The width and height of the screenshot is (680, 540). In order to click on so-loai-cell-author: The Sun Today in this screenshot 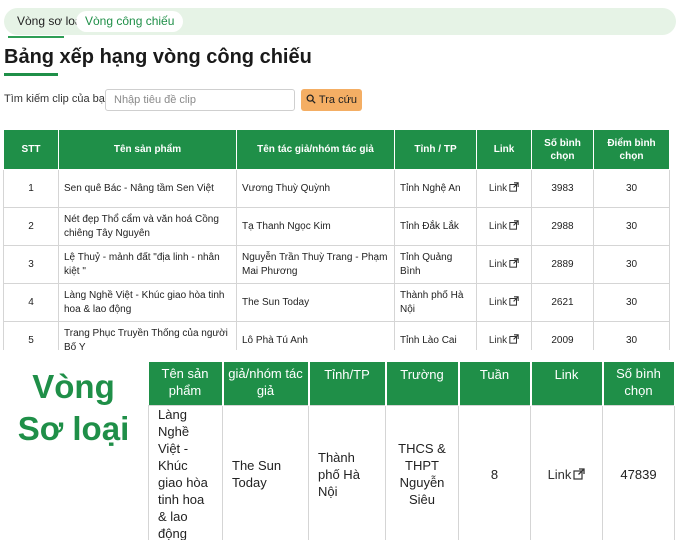, I will do `click(265, 472)`.